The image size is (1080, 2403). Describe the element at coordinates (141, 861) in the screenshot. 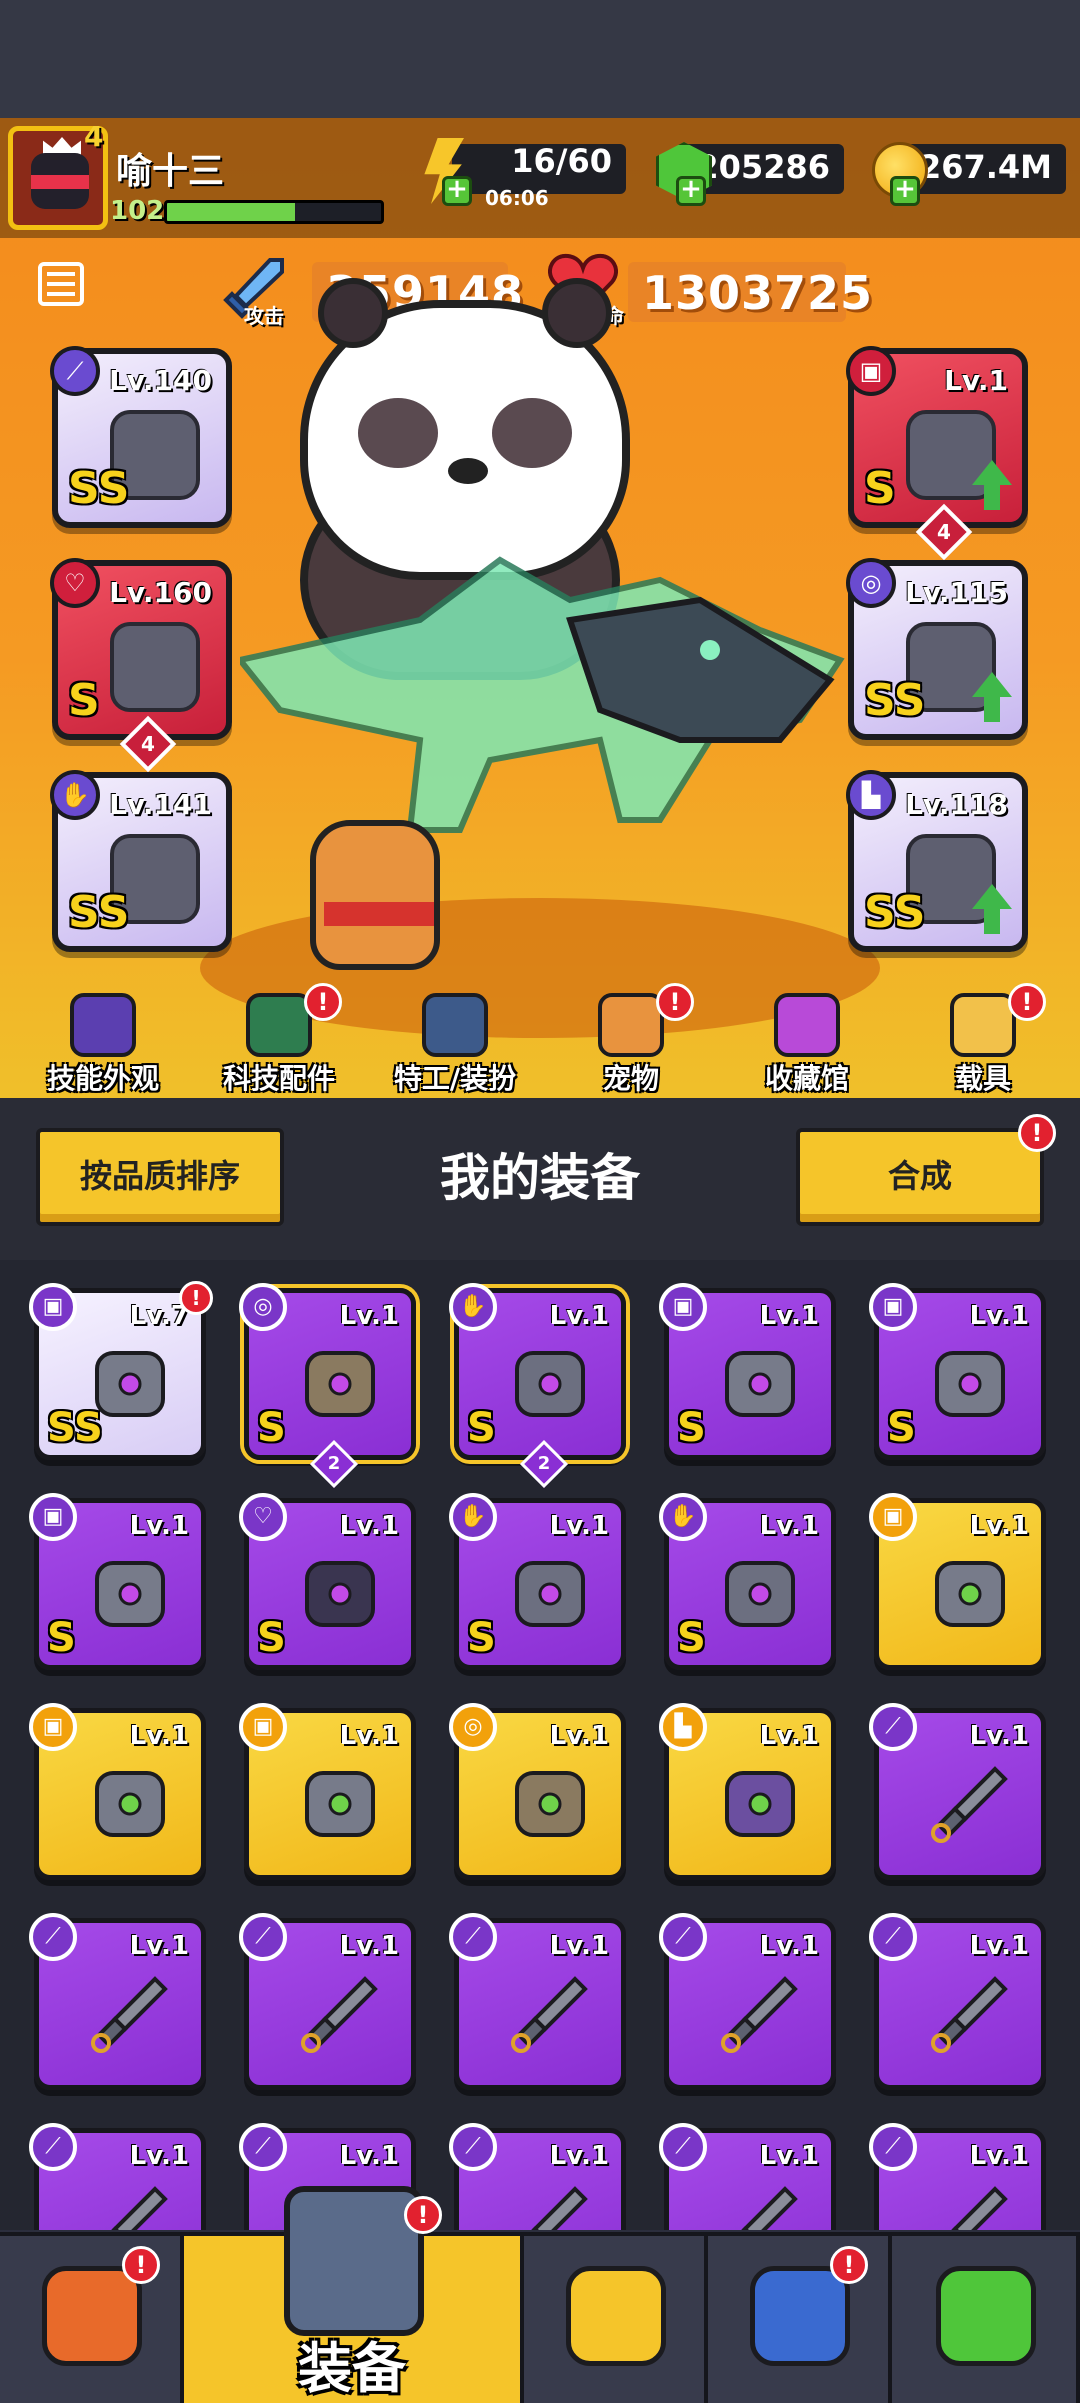

I see `equipped-slot-glove: ✋ Lv.141 SS` at that location.